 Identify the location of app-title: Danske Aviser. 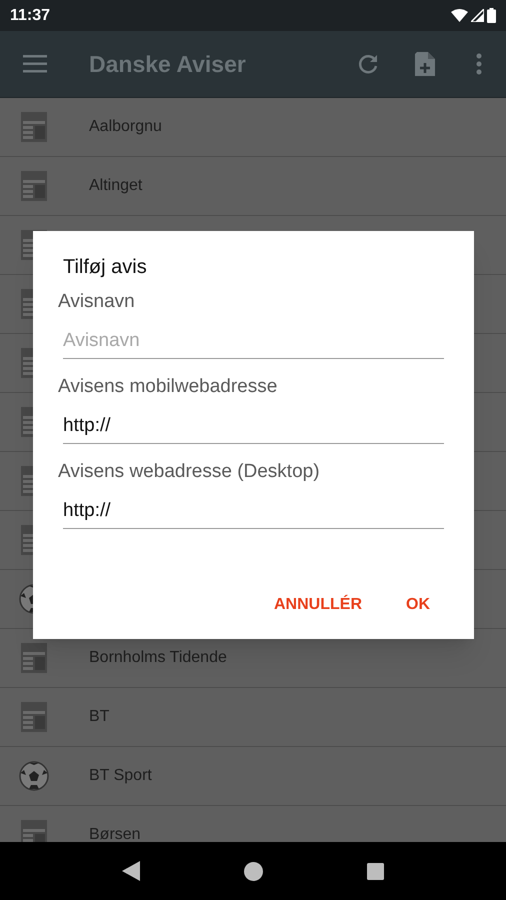
(167, 64).